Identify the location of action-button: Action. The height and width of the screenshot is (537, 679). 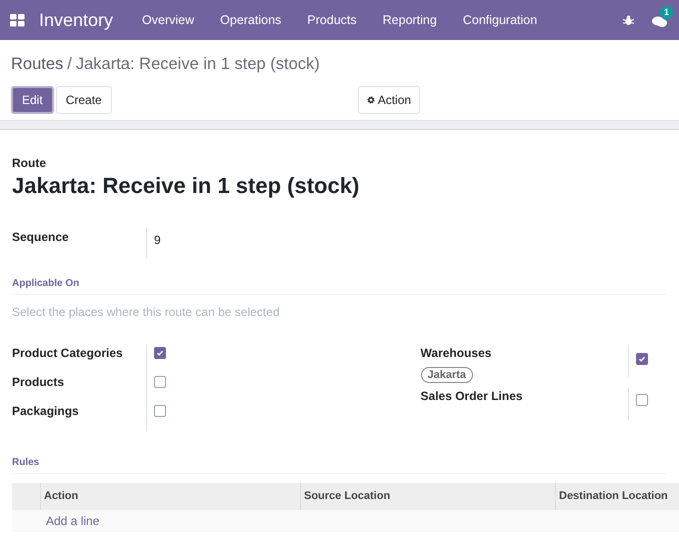
(389, 100).